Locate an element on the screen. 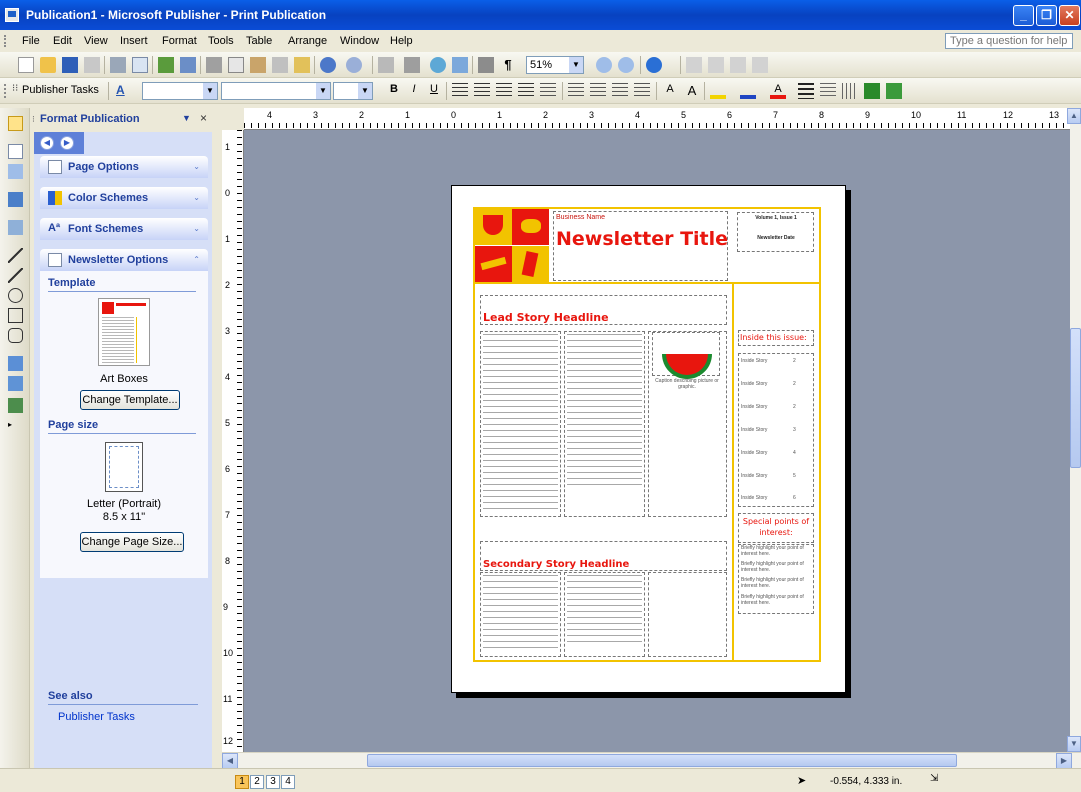 This screenshot has width=1081, height=792. pane-grip: ⁝ is located at coordinates (33, 119).